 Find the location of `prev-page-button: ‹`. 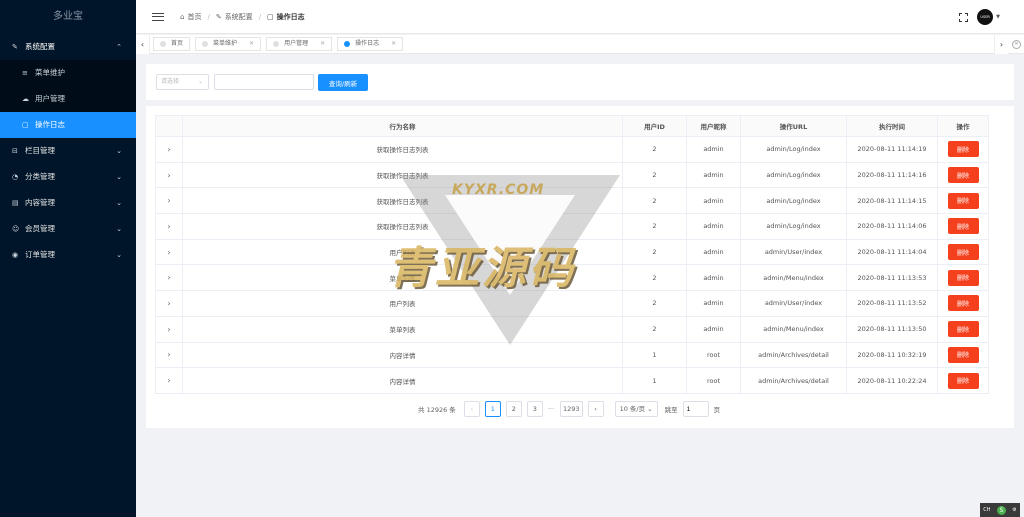

prev-page-button: ‹ is located at coordinates (471, 409).